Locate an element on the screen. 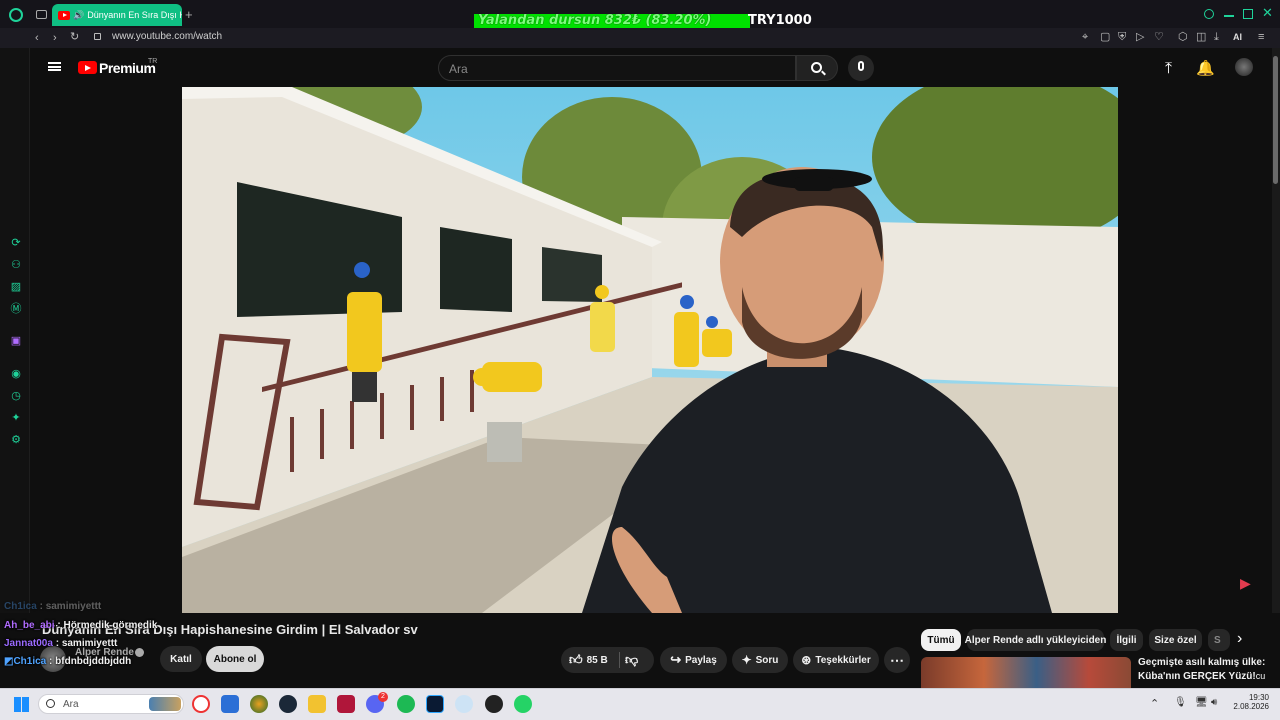 The height and width of the screenshot is (720, 1280). taskbar-search-highlight is located at coordinates (165, 704).